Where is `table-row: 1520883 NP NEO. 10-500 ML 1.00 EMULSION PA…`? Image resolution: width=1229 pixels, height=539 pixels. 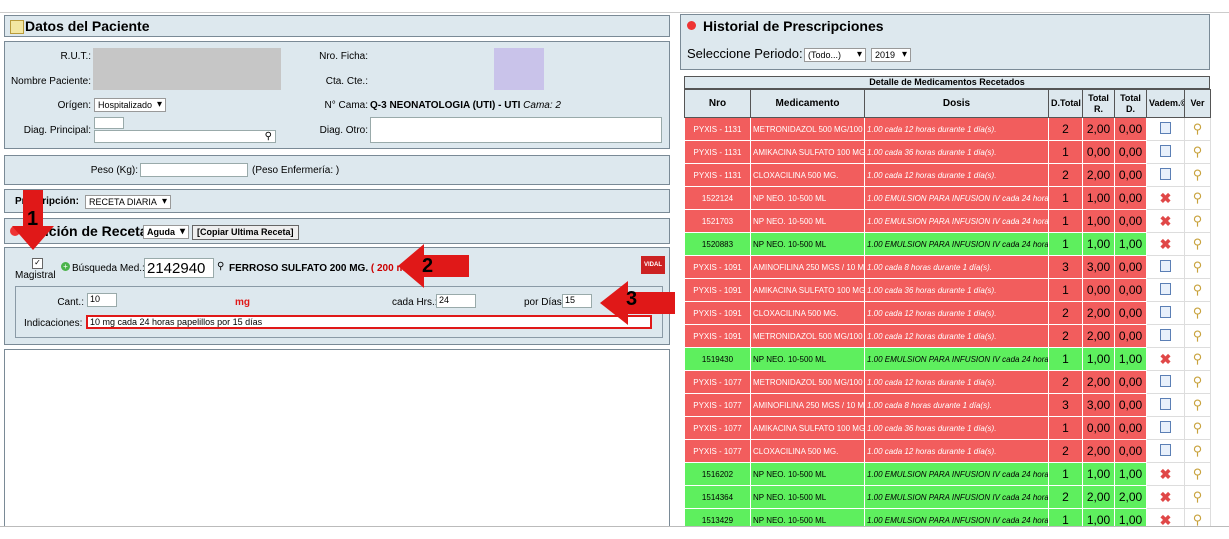 table-row: 1520883 NP NEO. 10-500 ML 1.00 EMULSION PA… is located at coordinates (947, 244).